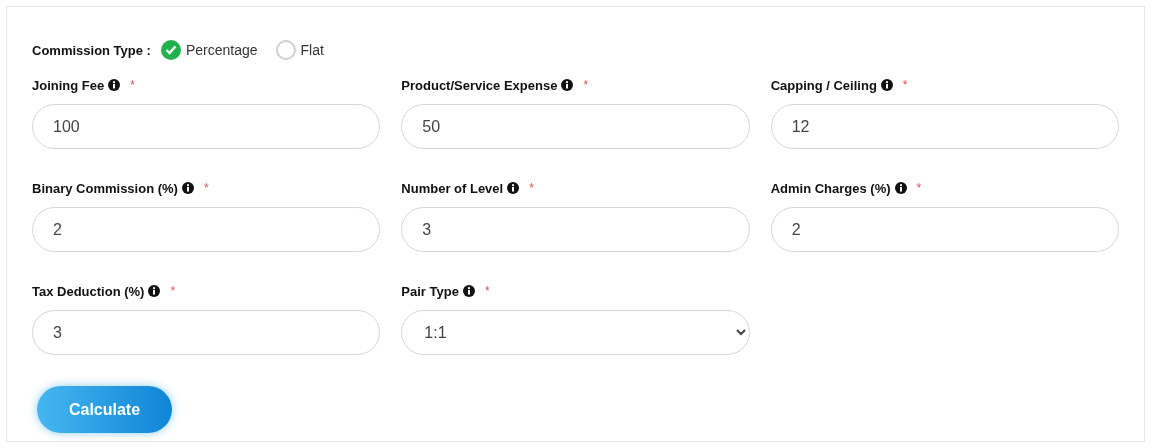 This screenshot has width=1152, height=448. I want to click on radio-checked-icon, so click(170, 50).